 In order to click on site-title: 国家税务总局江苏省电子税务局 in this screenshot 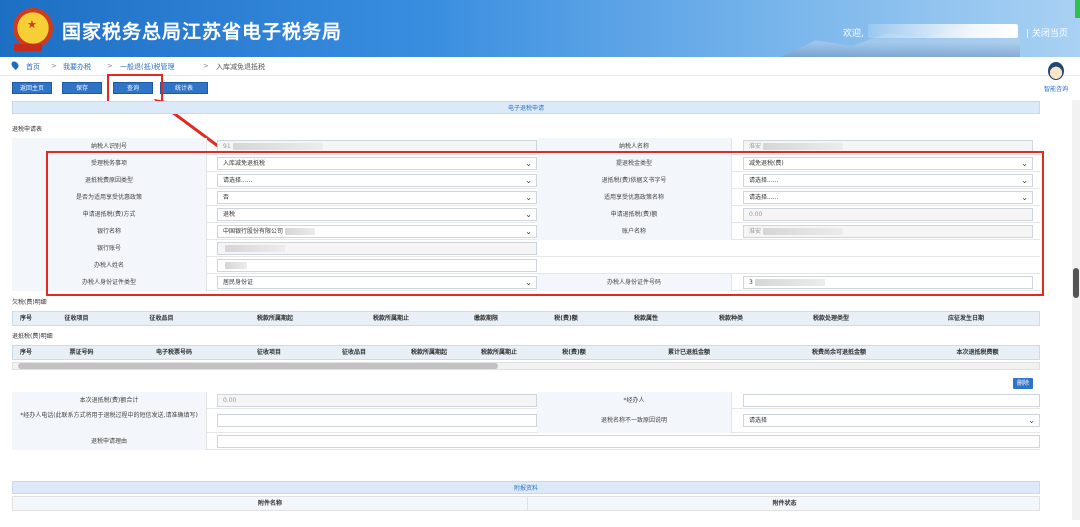, I will do `click(202, 32)`.